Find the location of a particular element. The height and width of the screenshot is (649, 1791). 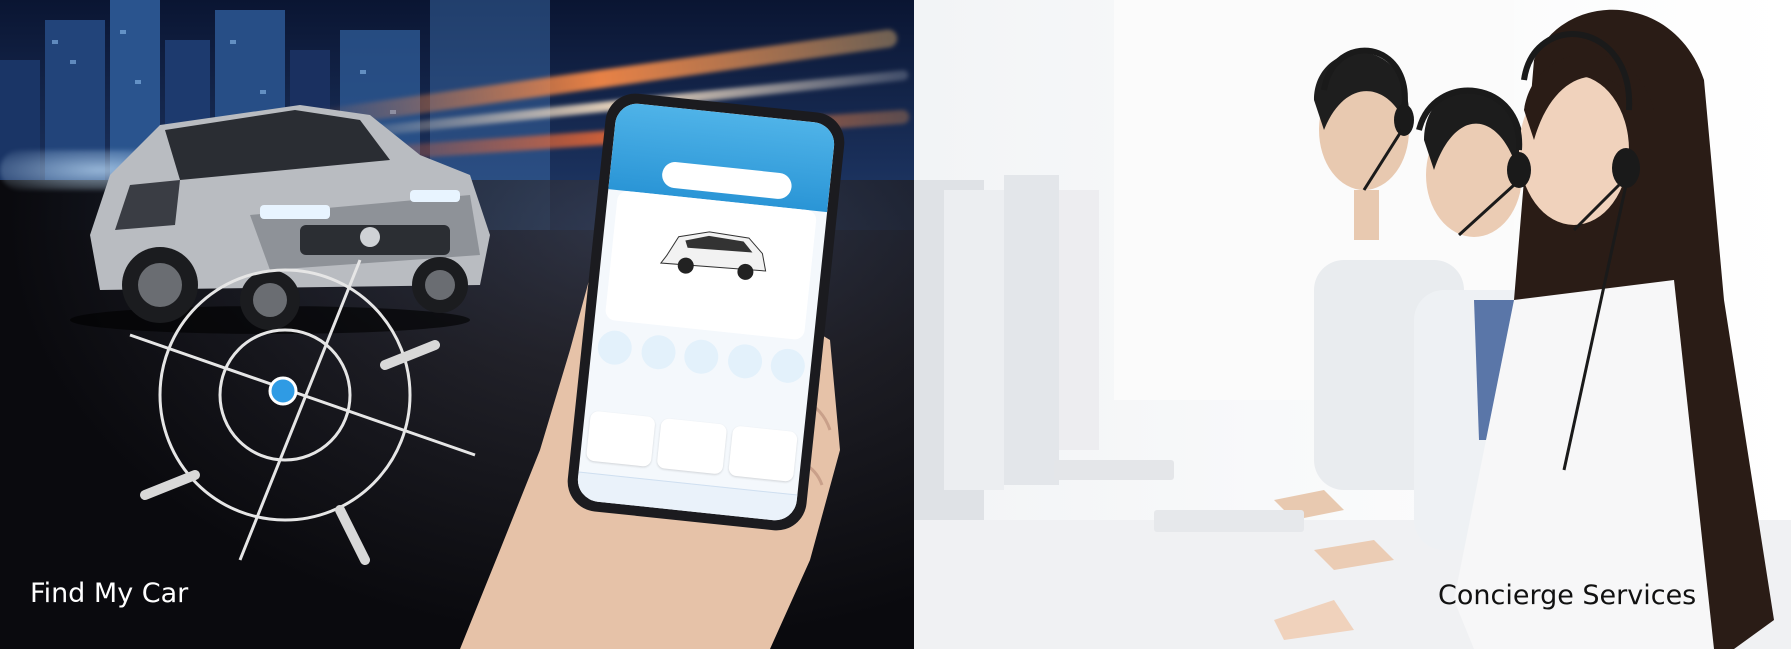

app-tile-row is located at coordinates (691, 446).